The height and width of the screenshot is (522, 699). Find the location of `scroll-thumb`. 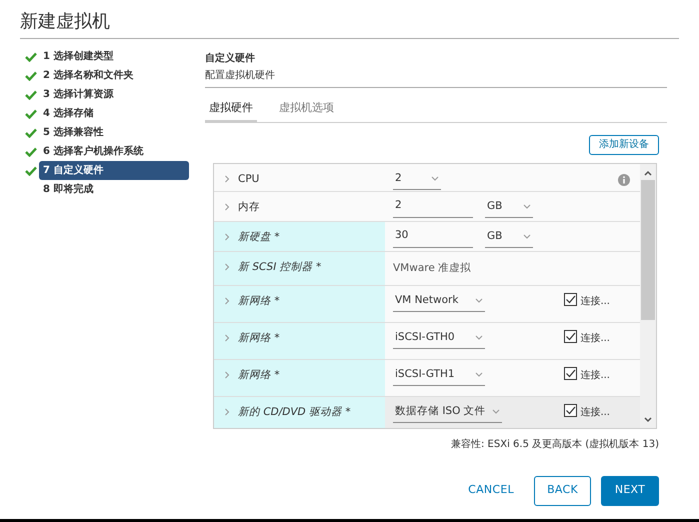

scroll-thumb is located at coordinates (648, 250).